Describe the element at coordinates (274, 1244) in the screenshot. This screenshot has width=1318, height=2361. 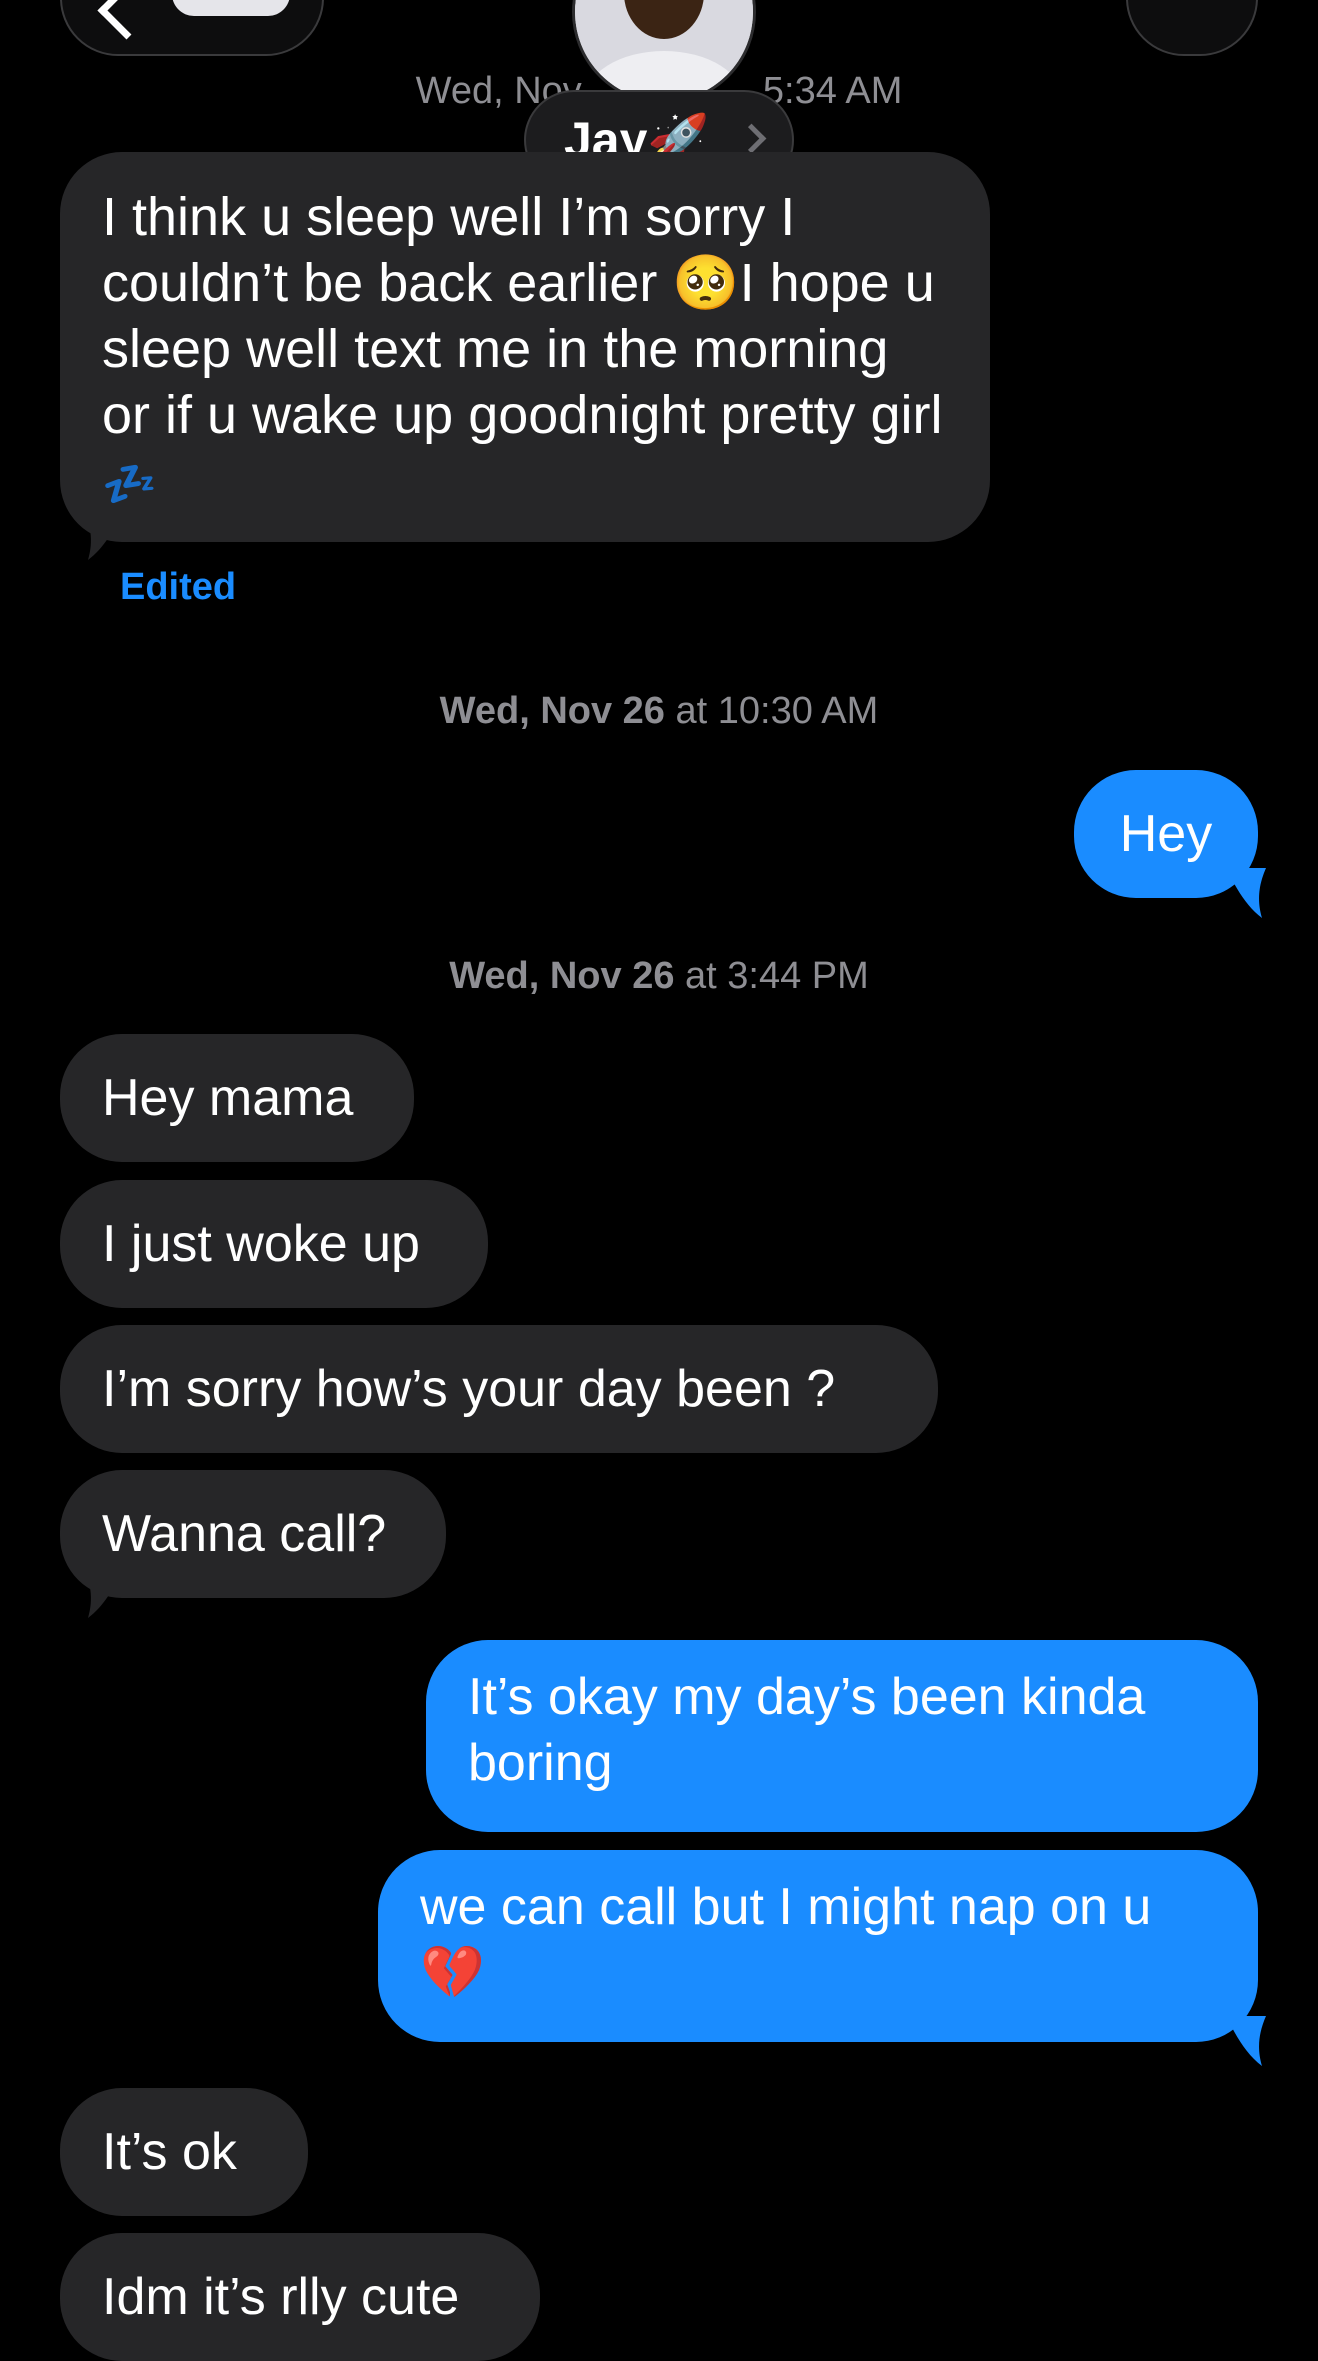
I see `message-incoming-just-woke-up: I just woke up` at that location.